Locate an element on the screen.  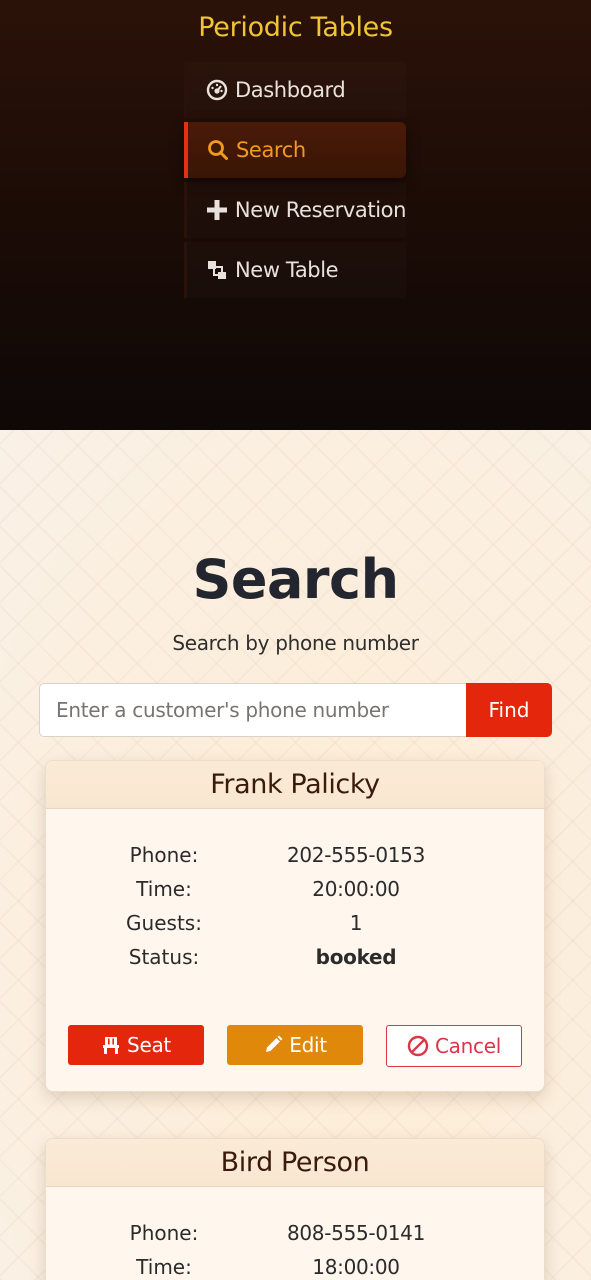
nav-item-new-table: New Table is located at coordinates (295, 270).